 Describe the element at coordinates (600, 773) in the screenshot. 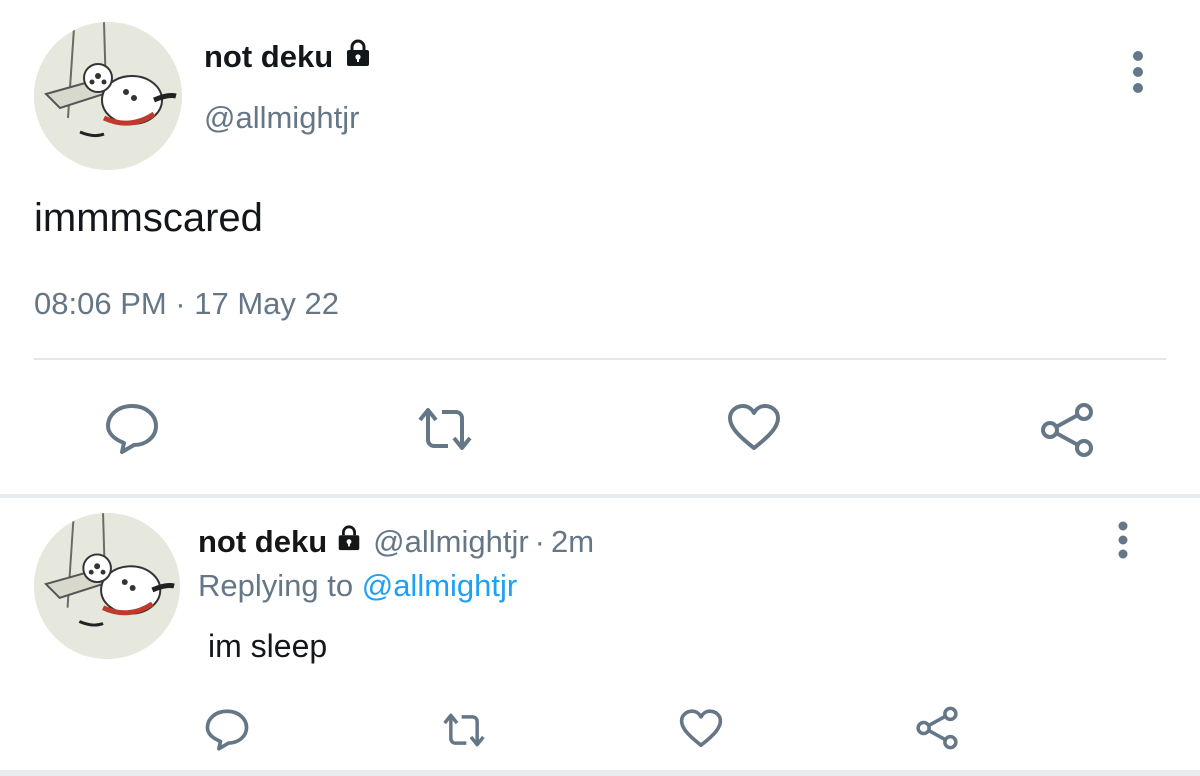

I see `bottom-divider` at that location.